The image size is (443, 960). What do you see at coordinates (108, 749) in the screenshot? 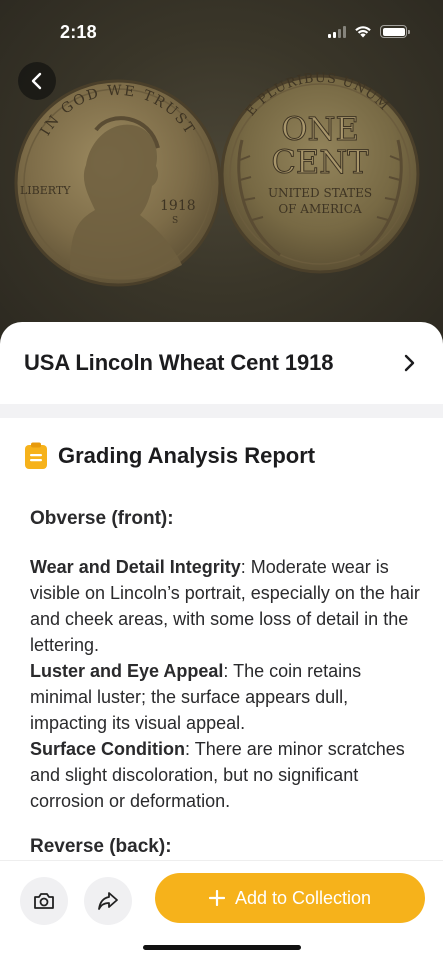
I see `report-item-label: Surface Condition` at bounding box center [108, 749].